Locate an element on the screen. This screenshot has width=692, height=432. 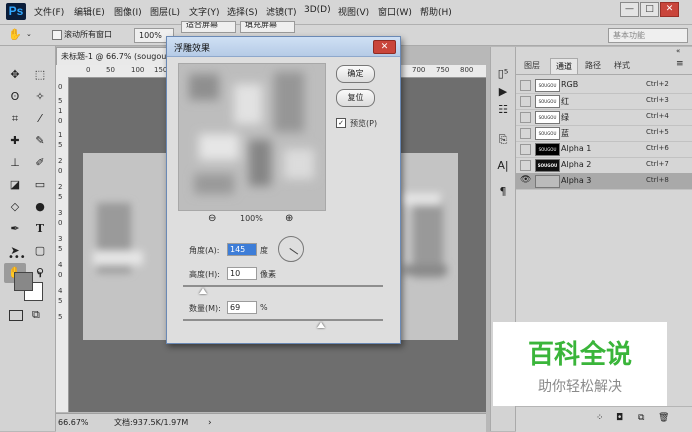
new-channel-icon: ⧉ is located at coordinates (641, 418).